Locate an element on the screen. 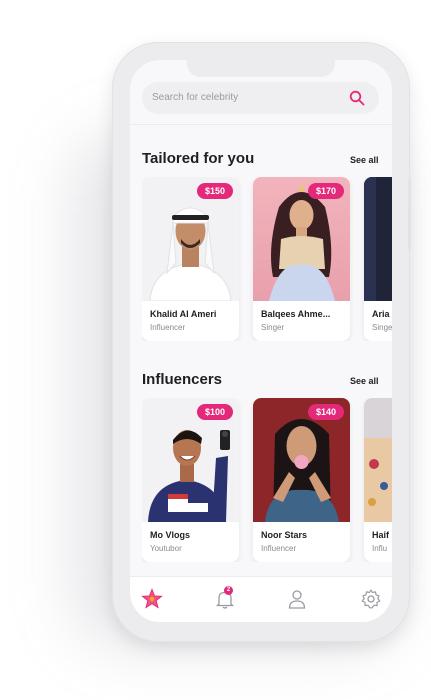 The image size is (431, 700). user-icon is located at coordinates (297, 599).